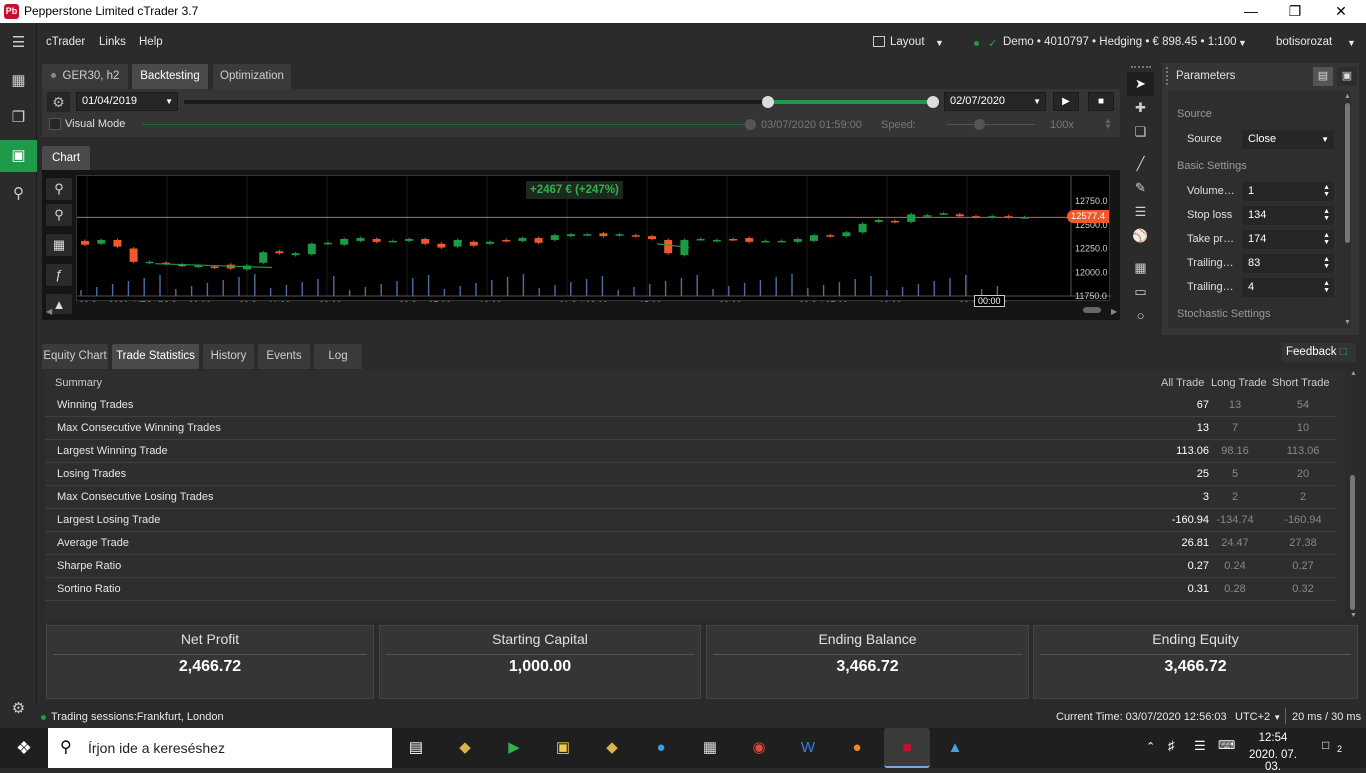 This screenshot has height=773, width=1366. Describe the element at coordinates (1347, 173) in the screenshot. I see `parameters-scrollbar-thumb` at that location.